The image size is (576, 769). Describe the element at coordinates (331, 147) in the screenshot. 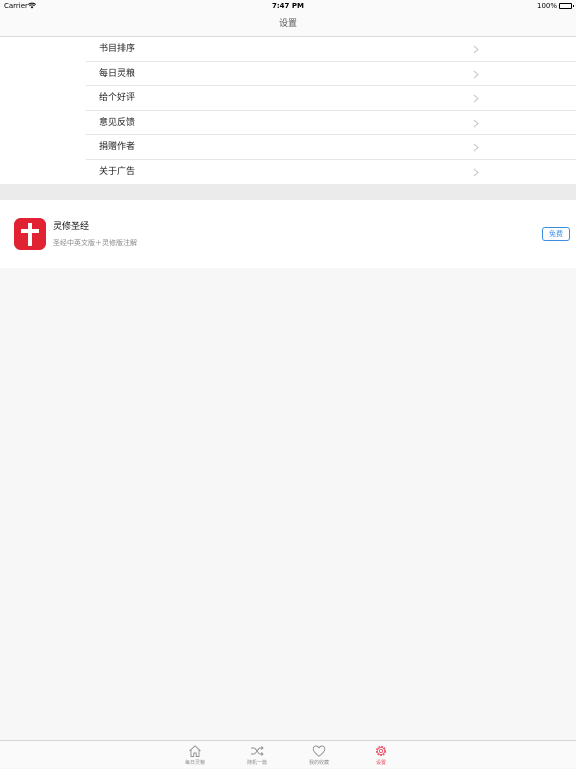

I see `settings-item-donate: 捐赠作者` at that location.